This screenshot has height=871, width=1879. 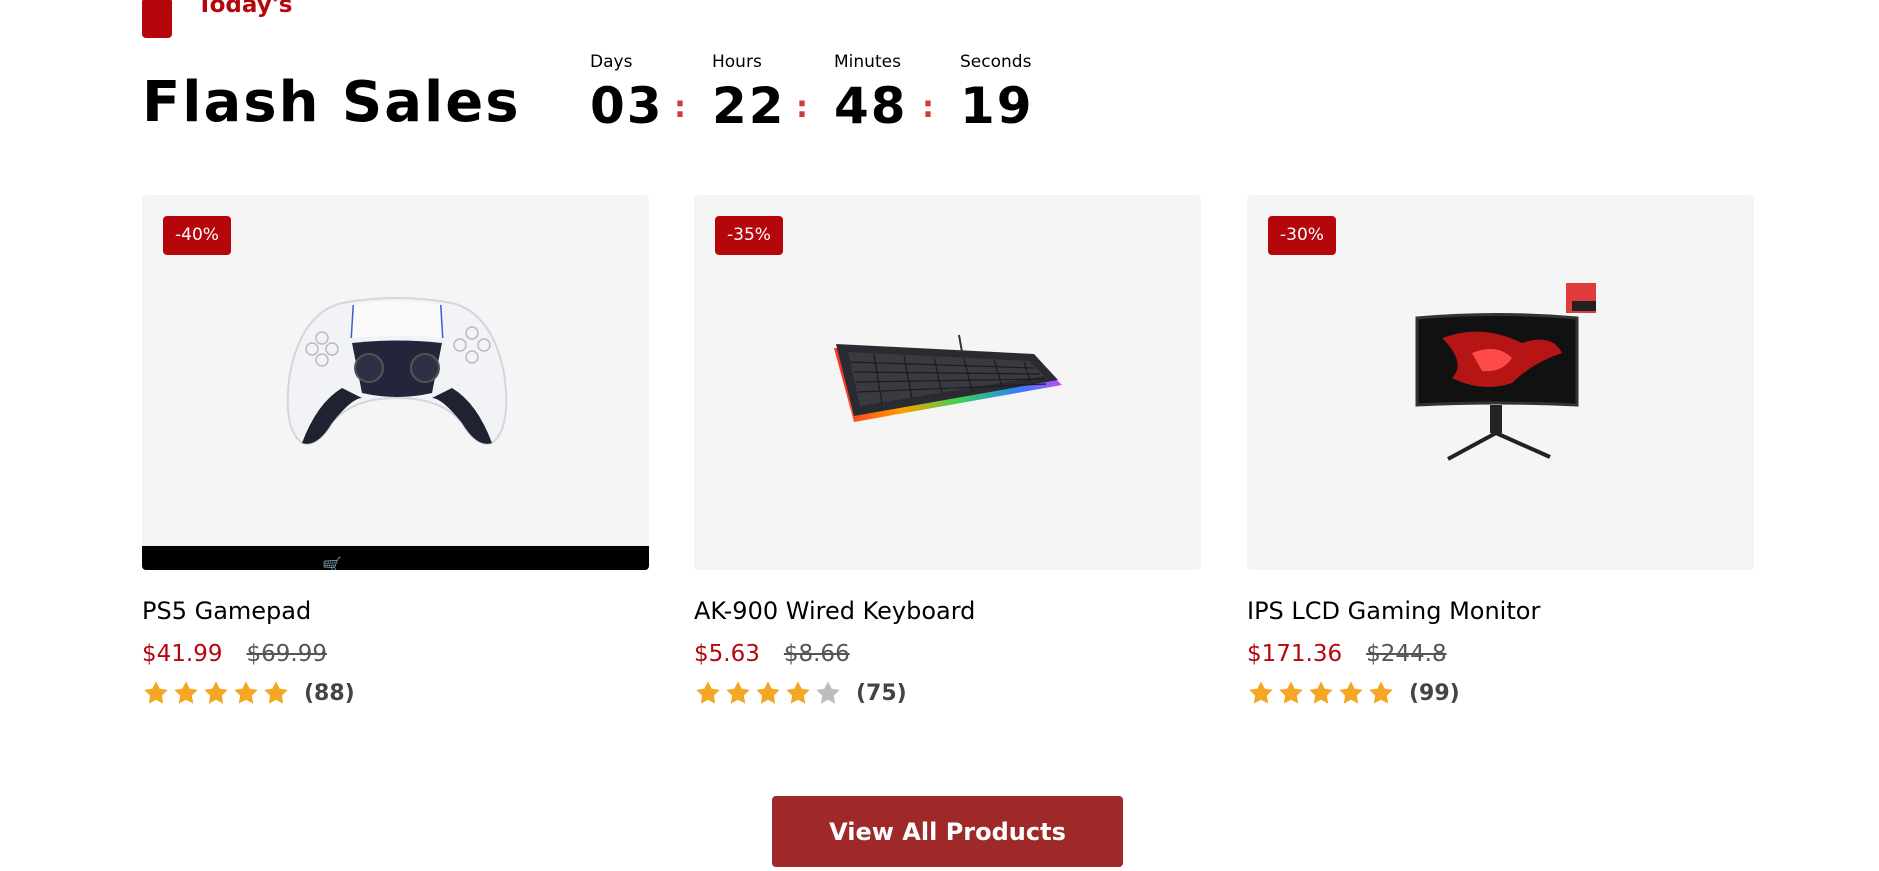 What do you see at coordinates (1505, 372) in the screenshot?
I see `monitor-image` at bounding box center [1505, 372].